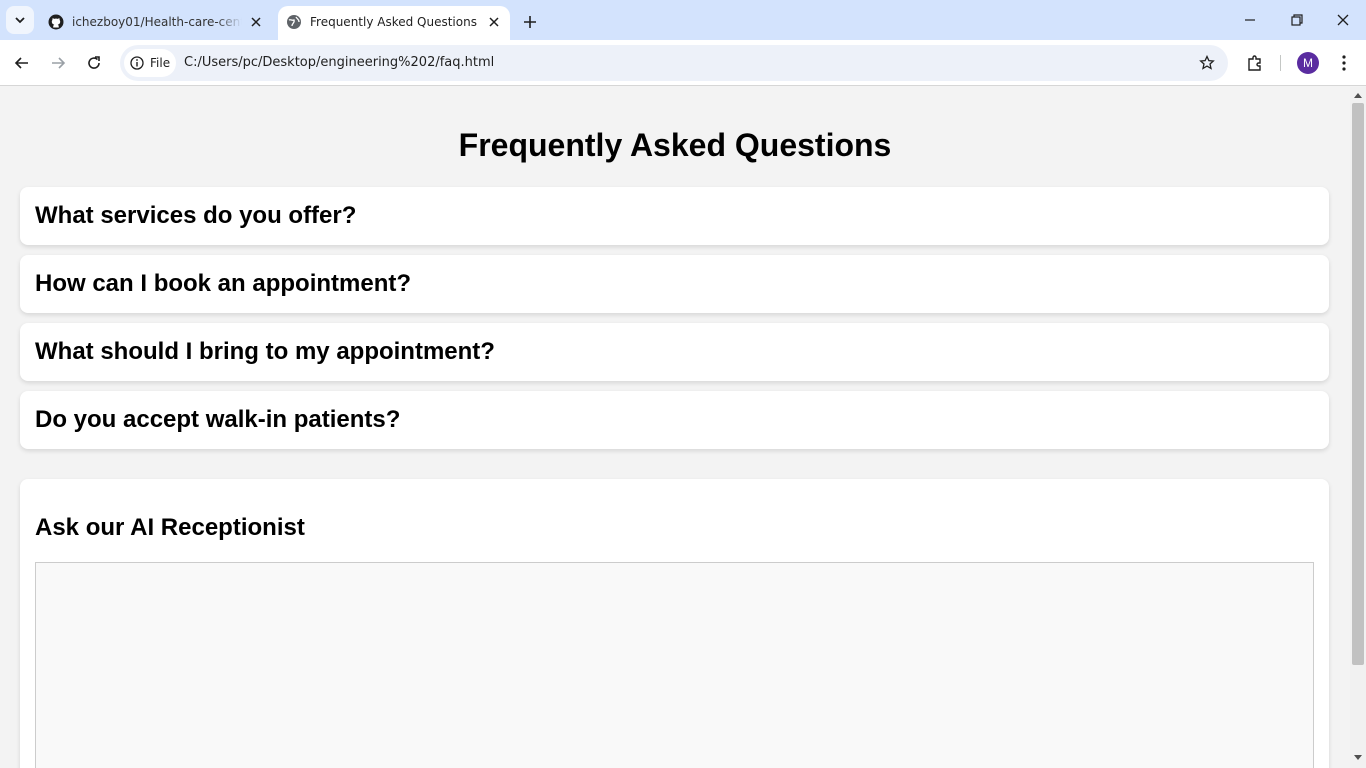  Describe the element at coordinates (170, 527) in the screenshot. I see `ai-receptionist-title: Ask our AI Receptionist` at that location.